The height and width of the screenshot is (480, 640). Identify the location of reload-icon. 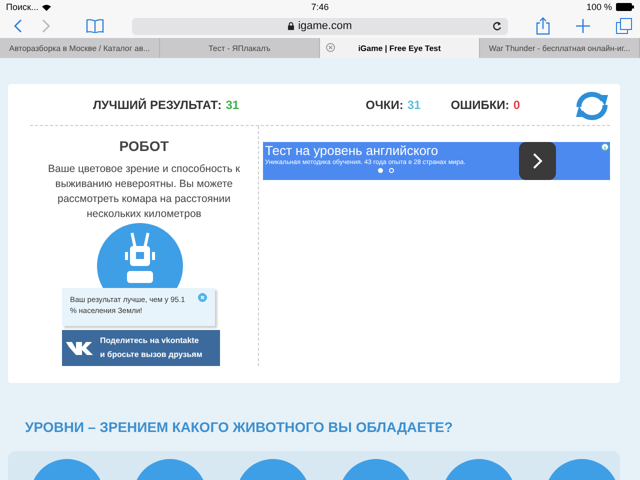
(497, 25).